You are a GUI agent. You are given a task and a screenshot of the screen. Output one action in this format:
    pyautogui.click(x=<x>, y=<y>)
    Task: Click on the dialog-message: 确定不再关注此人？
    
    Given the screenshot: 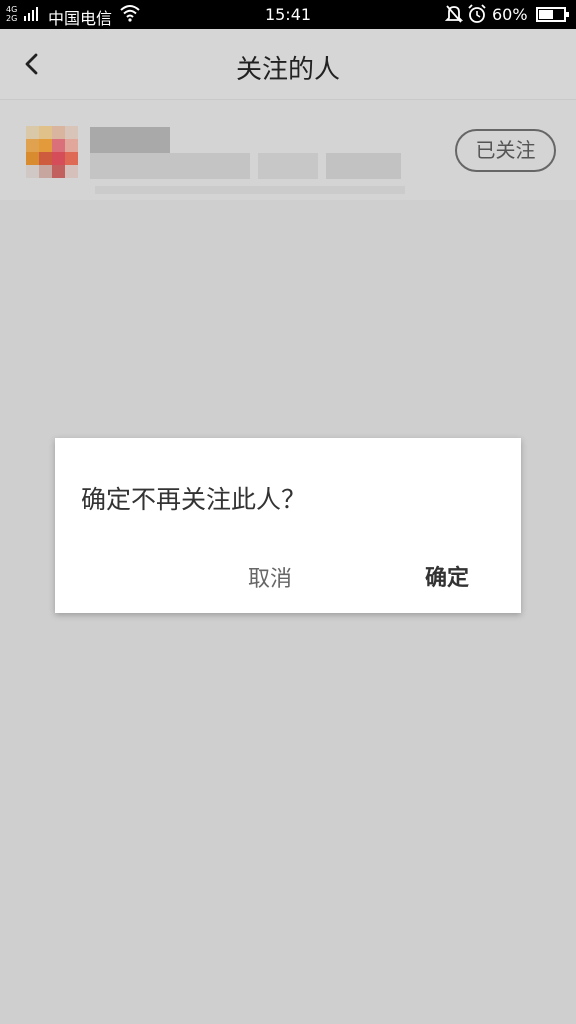 What is the action you would take?
    pyautogui.click(x=194, y=499)
    